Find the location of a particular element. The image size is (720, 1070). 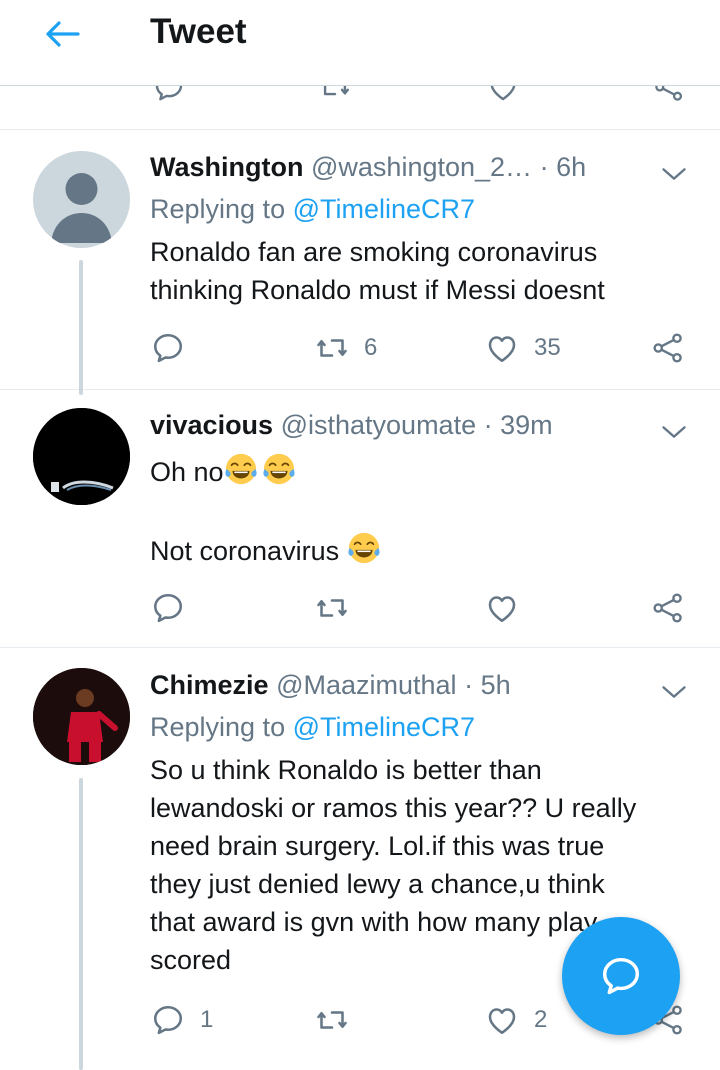

page-title: Tweet is located at coordinates (198, 31).